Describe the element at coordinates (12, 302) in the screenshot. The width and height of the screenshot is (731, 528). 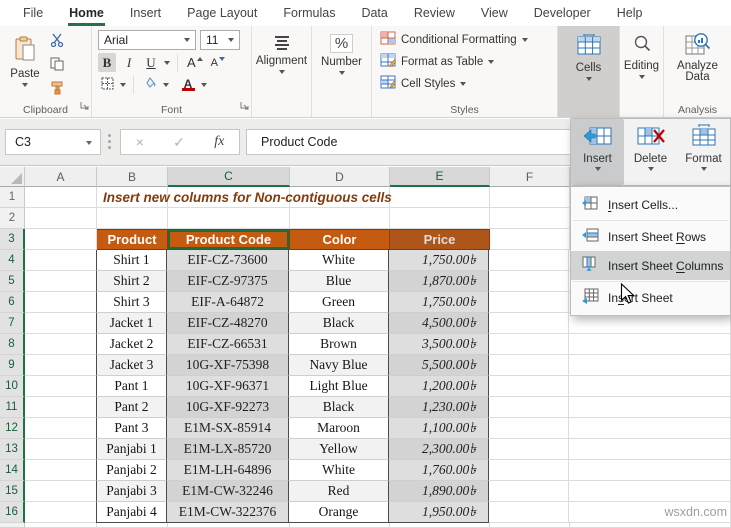
I see `row-header: 6` at that location.